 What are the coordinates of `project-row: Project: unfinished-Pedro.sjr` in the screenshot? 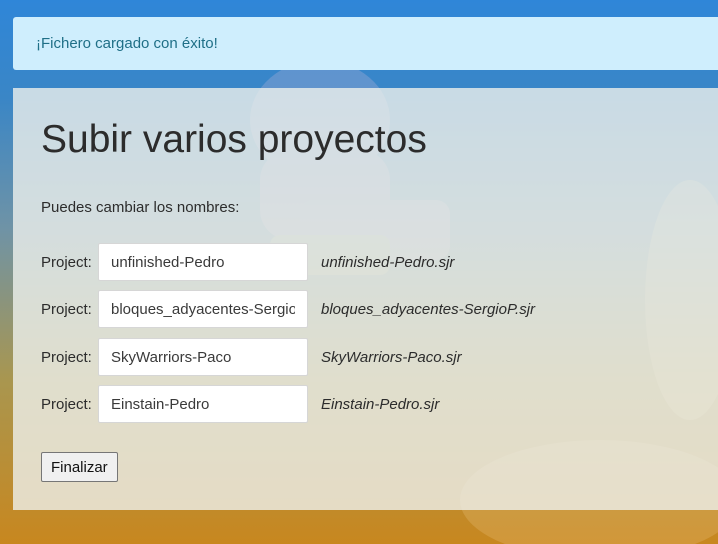 It's located at (247, 262).